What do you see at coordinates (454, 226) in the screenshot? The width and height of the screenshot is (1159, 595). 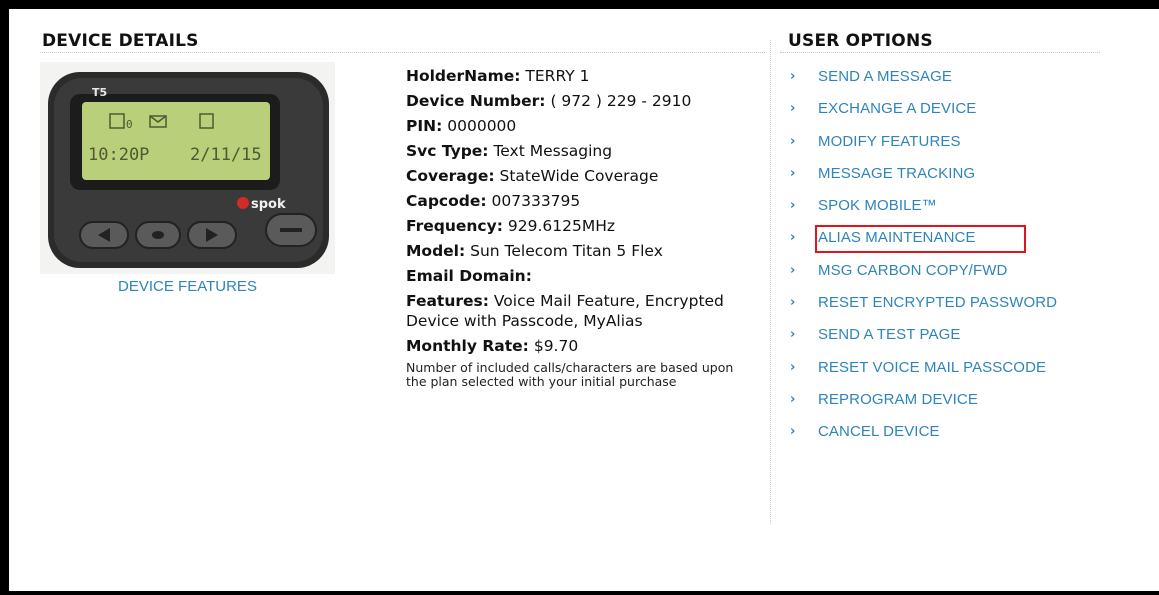 I see `detail-label: Frequency:` at bounding box center [454, 226].